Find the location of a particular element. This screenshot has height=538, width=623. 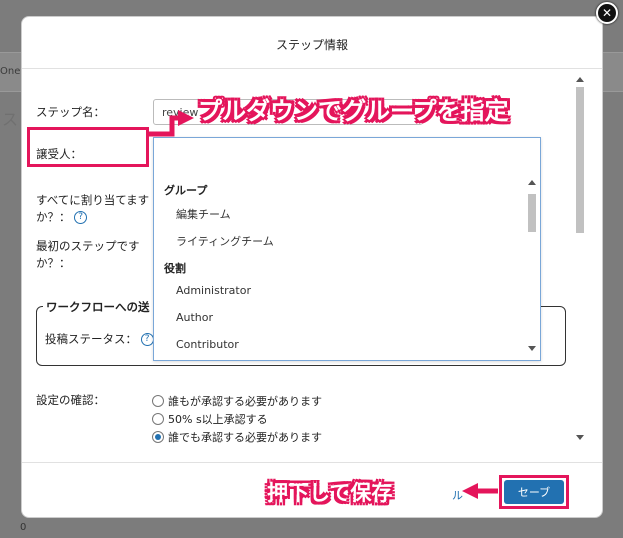

dropdown-arrow-line is located at coordinates (163, 126).